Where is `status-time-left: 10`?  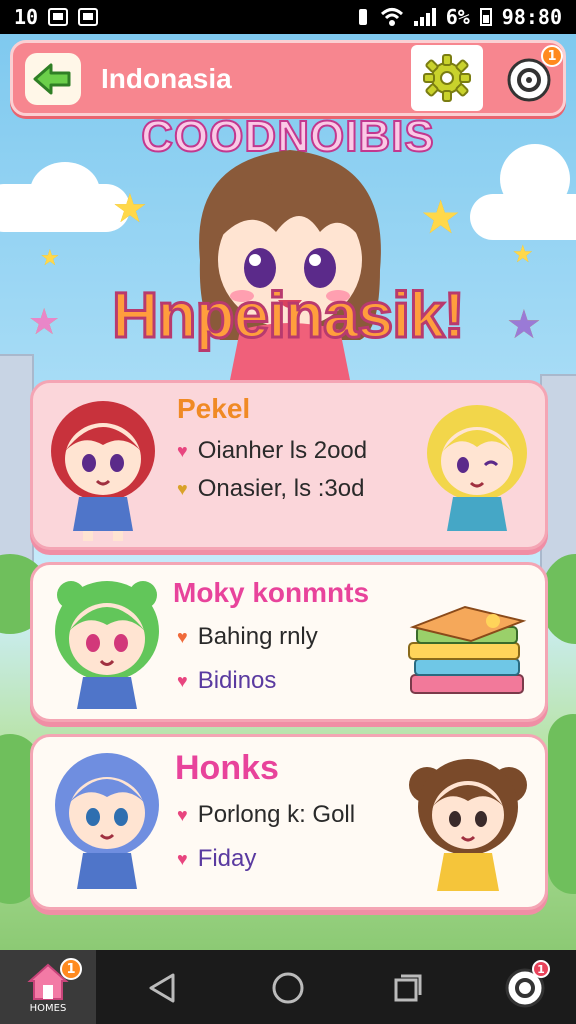 status-time-left: 10 is located at coordinates (26, 17).